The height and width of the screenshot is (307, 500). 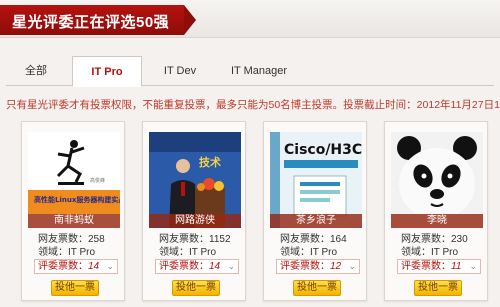 What do you see at coordinates (74, 221) in the screenshot?
I see `candidate-name: 南非蚂蚁` at bounding box center [74, 221].